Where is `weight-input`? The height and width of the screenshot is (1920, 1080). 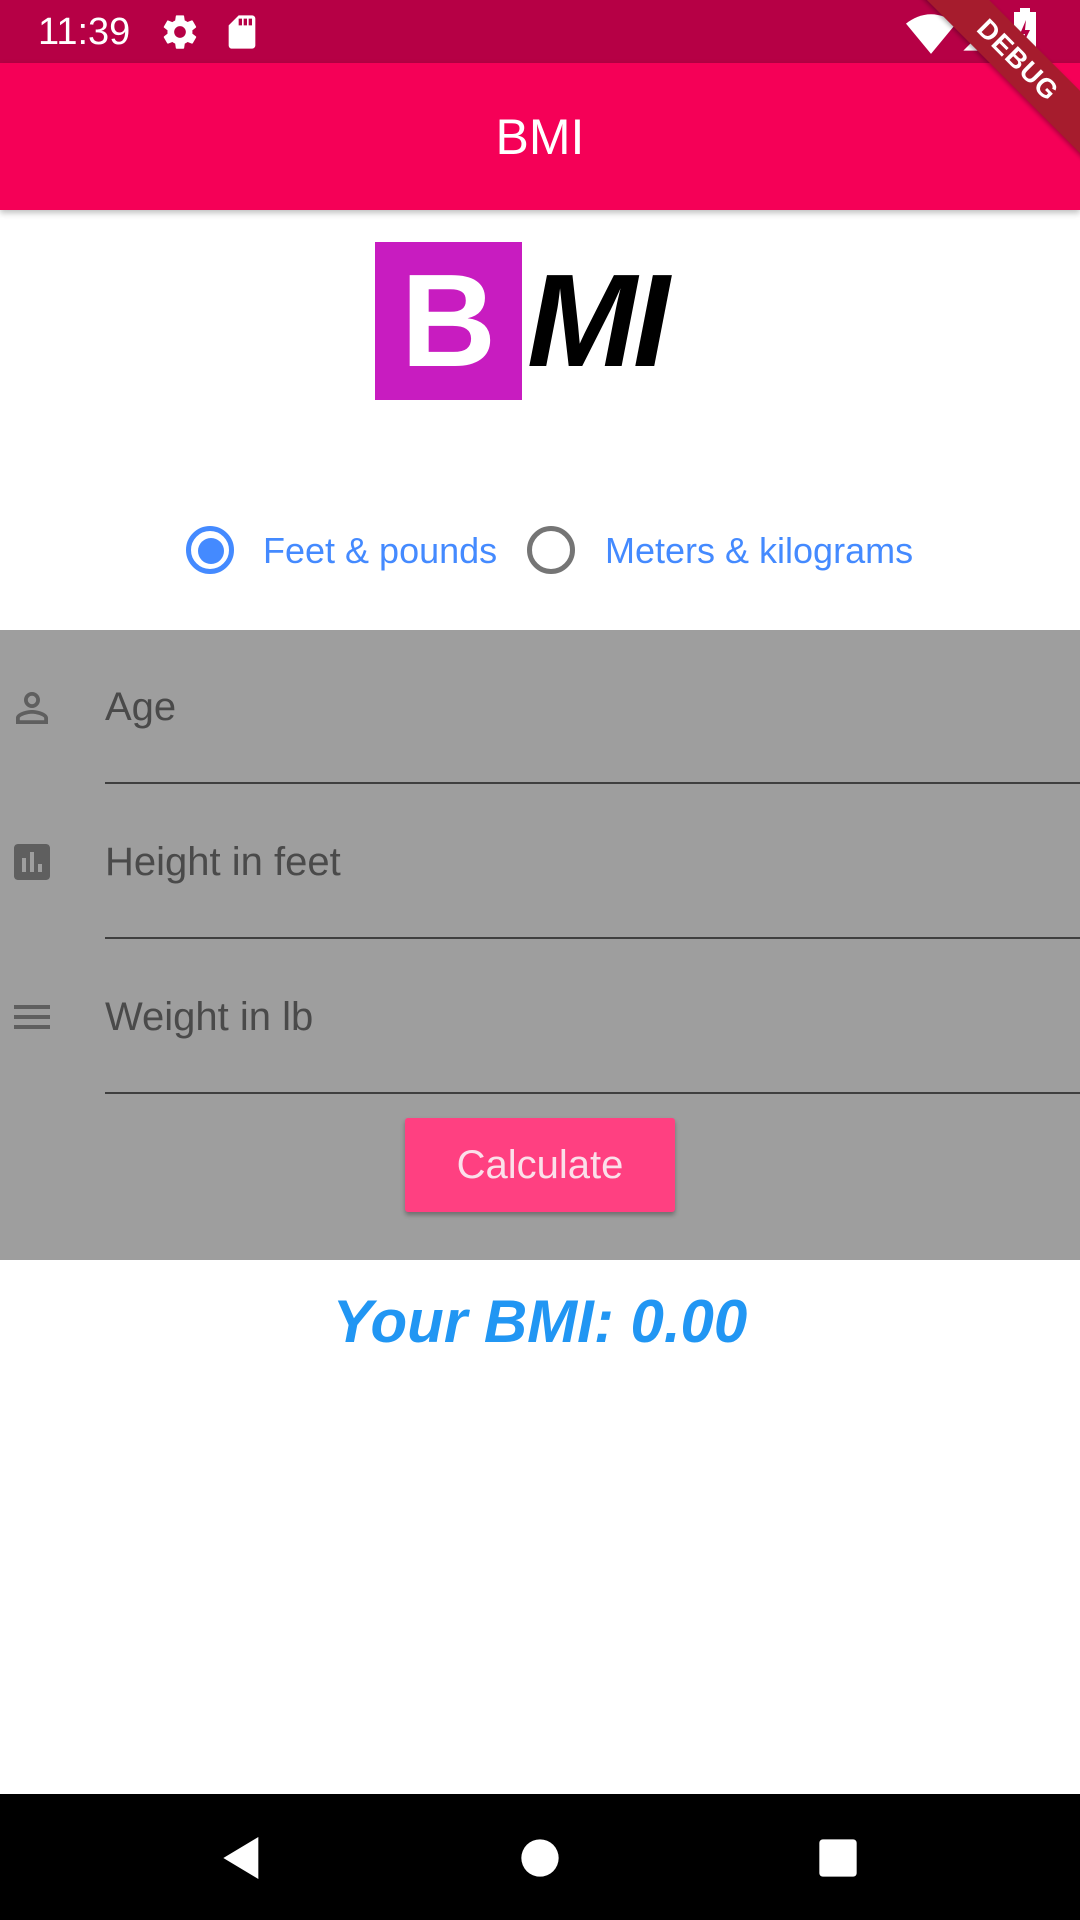 weight-input is located at coordinates (592, 1017).